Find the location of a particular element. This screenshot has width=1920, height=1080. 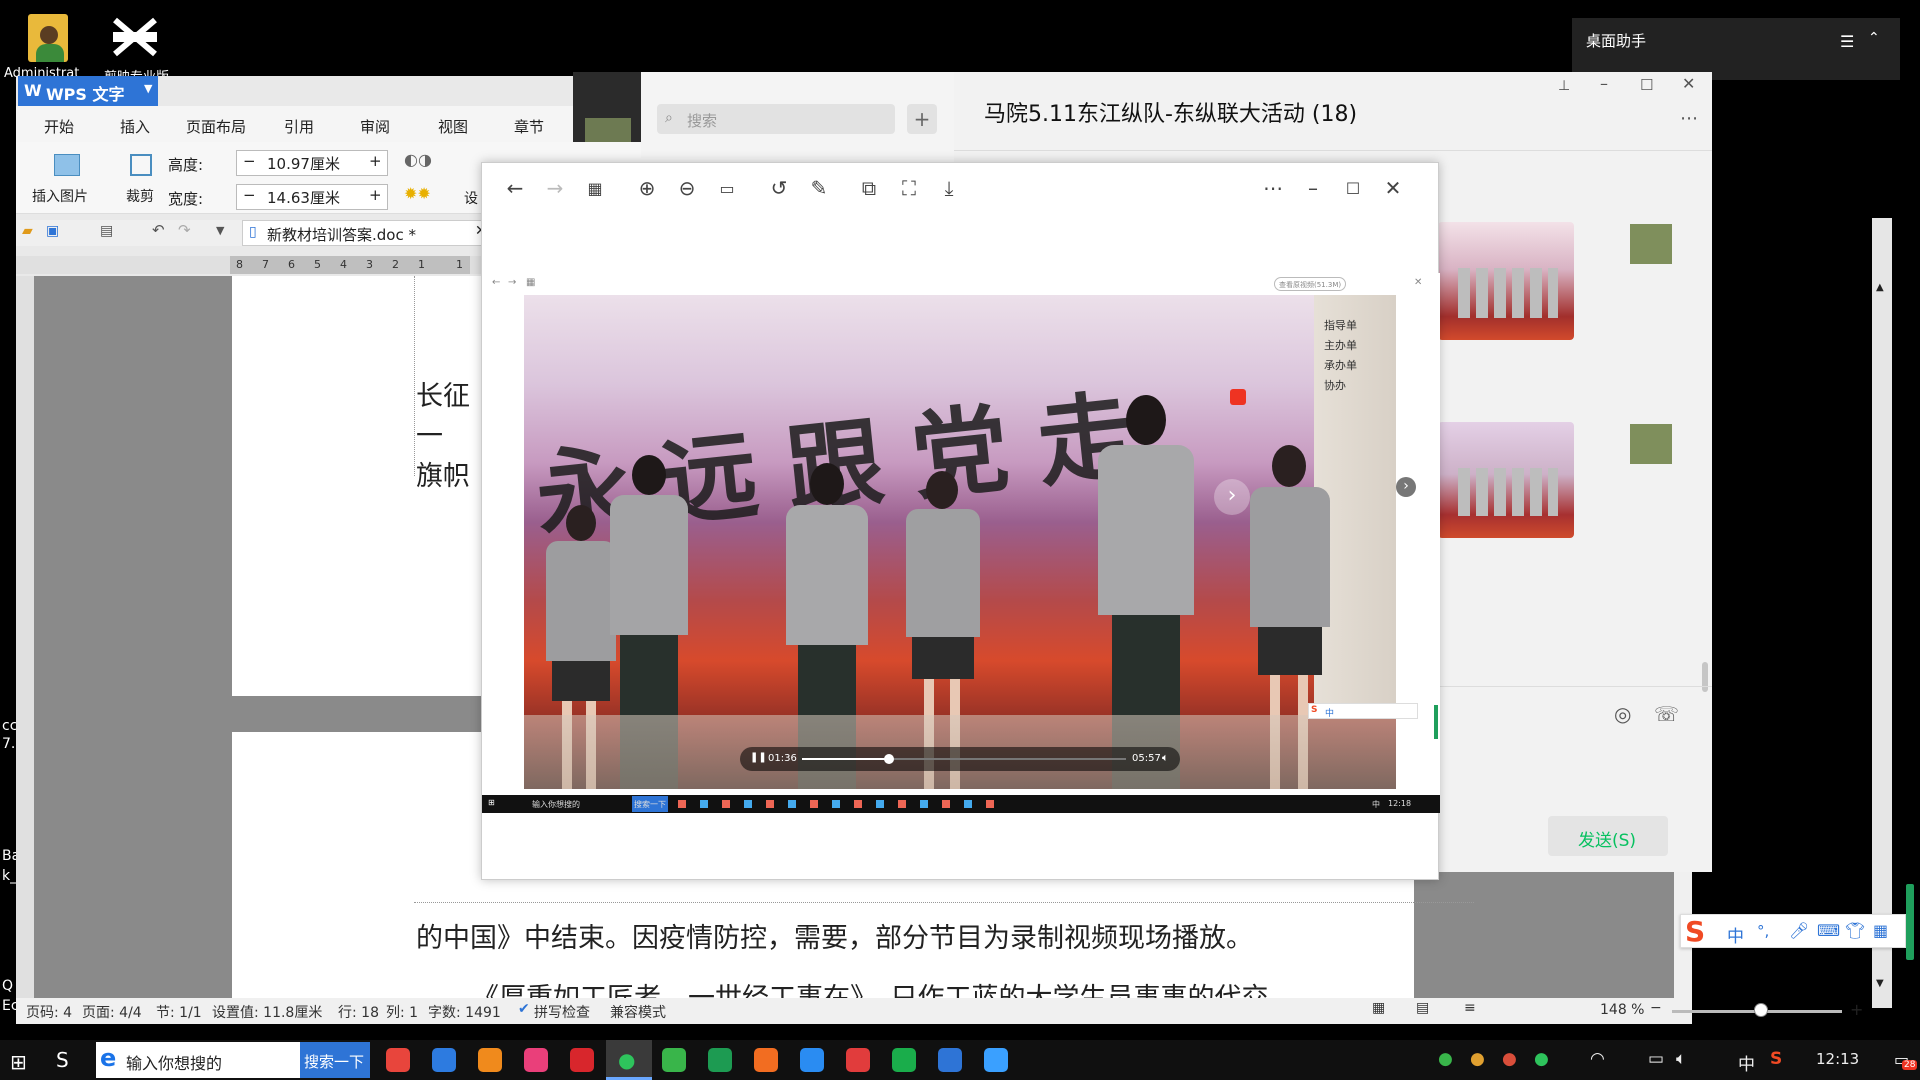

zoom-out-icon: ⊖ is located at coordinates (687, 188).